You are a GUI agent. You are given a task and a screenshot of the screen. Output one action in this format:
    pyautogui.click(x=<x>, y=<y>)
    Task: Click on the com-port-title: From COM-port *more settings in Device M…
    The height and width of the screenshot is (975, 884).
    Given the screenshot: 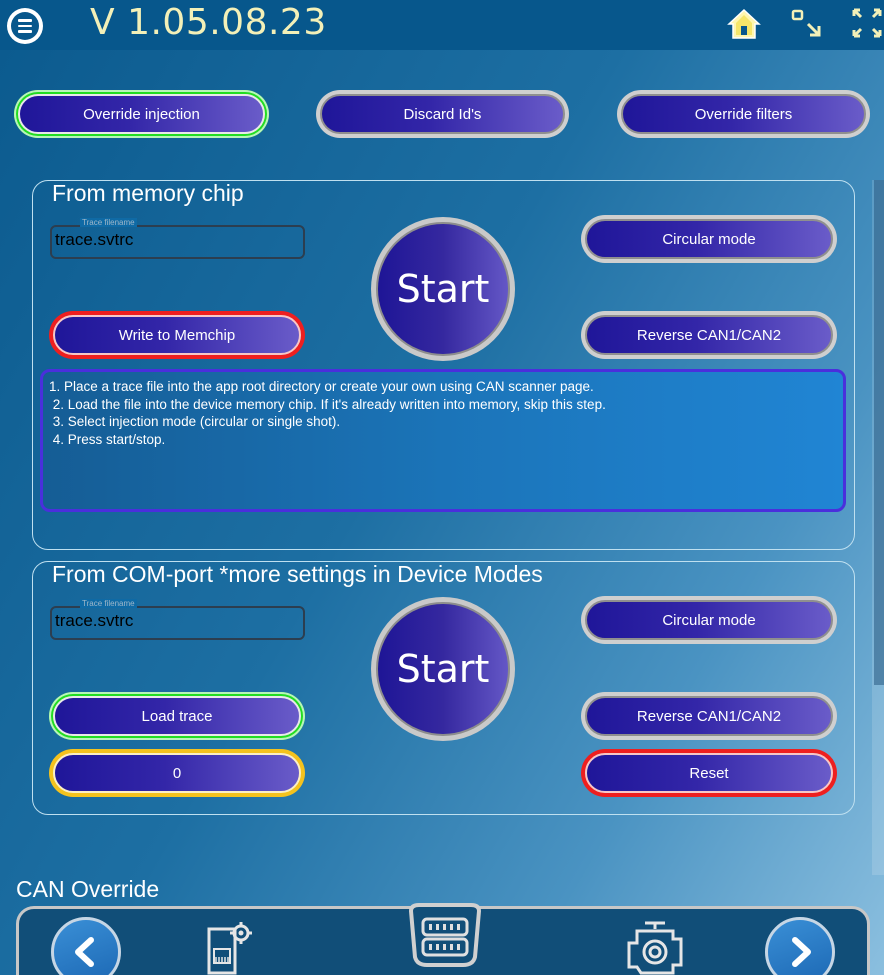 What is the action you would take?
    pyautogui.click(x=297, y=574)
    